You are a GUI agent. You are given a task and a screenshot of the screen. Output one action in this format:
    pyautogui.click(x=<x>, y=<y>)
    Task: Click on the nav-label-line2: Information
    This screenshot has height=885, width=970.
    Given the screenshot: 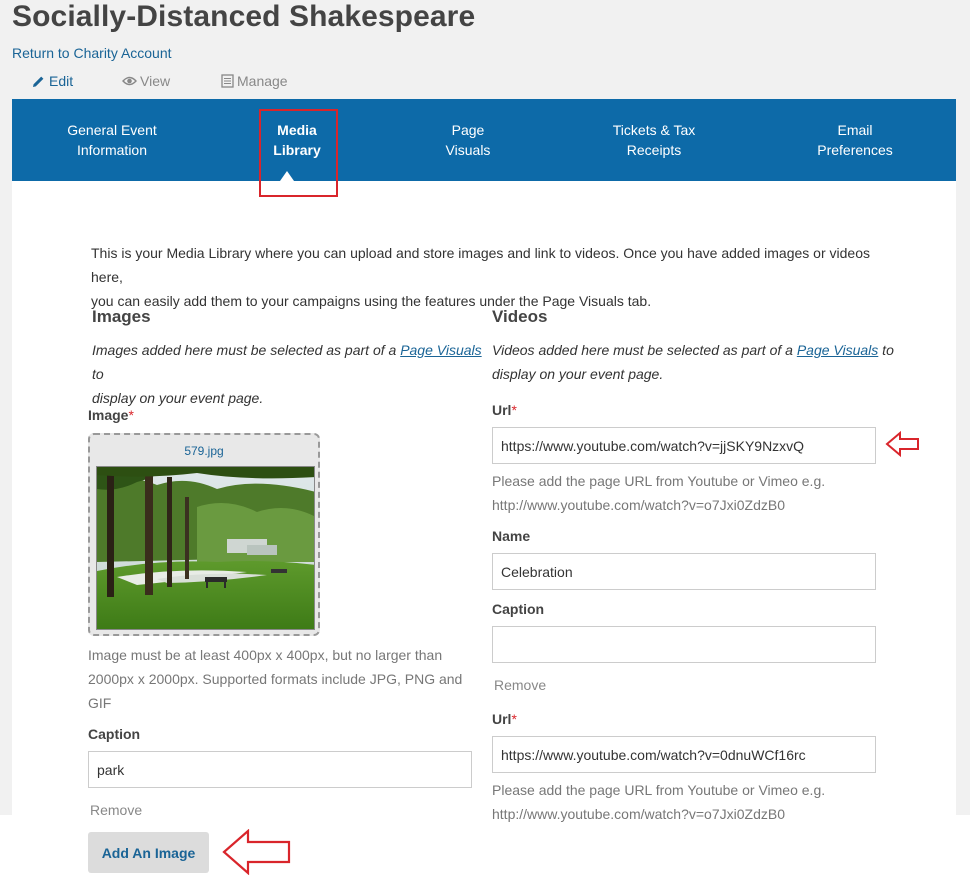 What is the action you would take?
    pyautogui.click(x=112, y=150)
    